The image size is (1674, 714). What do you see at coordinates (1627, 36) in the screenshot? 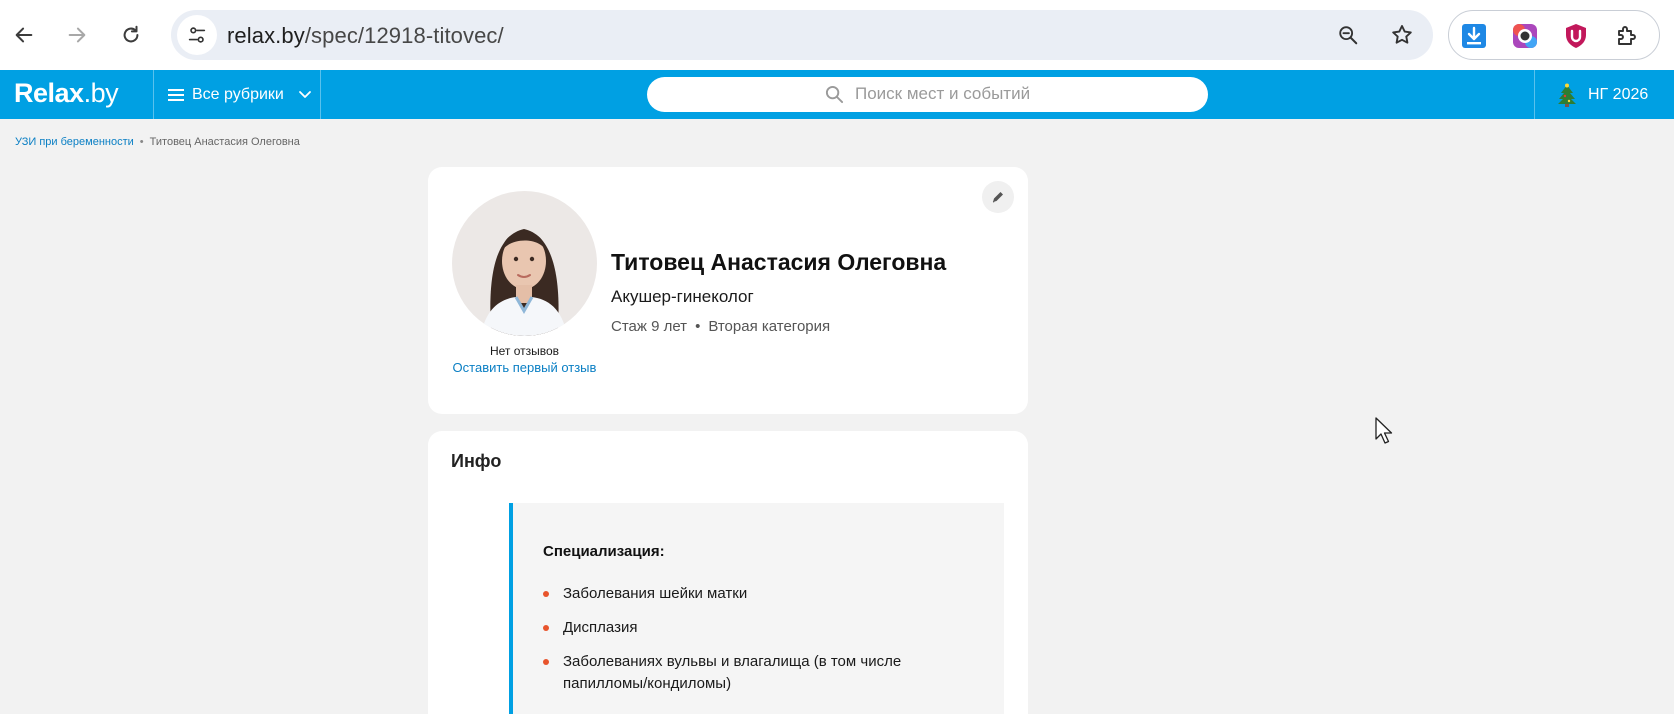
I see `extensions-puzzle-icon` at bounding box center [1627, 36].